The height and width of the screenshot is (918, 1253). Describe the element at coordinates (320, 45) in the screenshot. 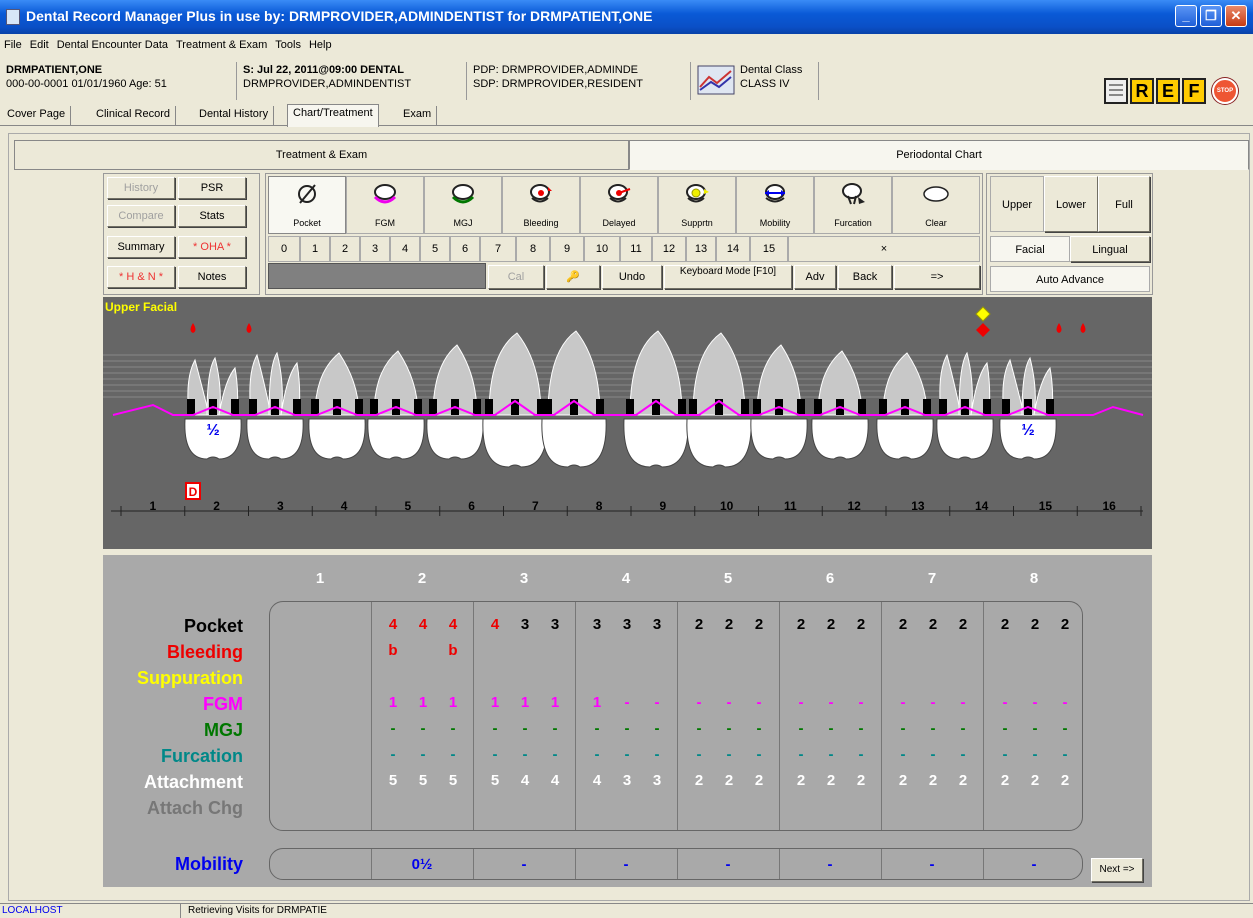

I see `menu-help: Help` at that location.